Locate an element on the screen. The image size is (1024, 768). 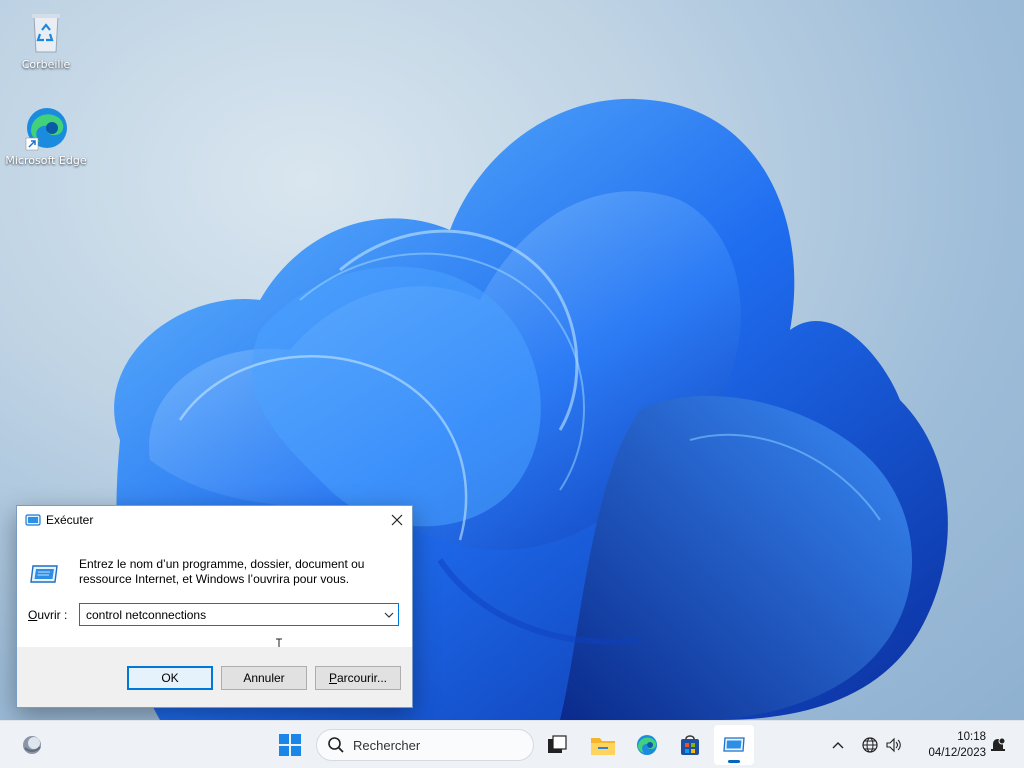
taskbar: Rechercher 10:18 04/12/2023 is located at coordinates (512, 744).